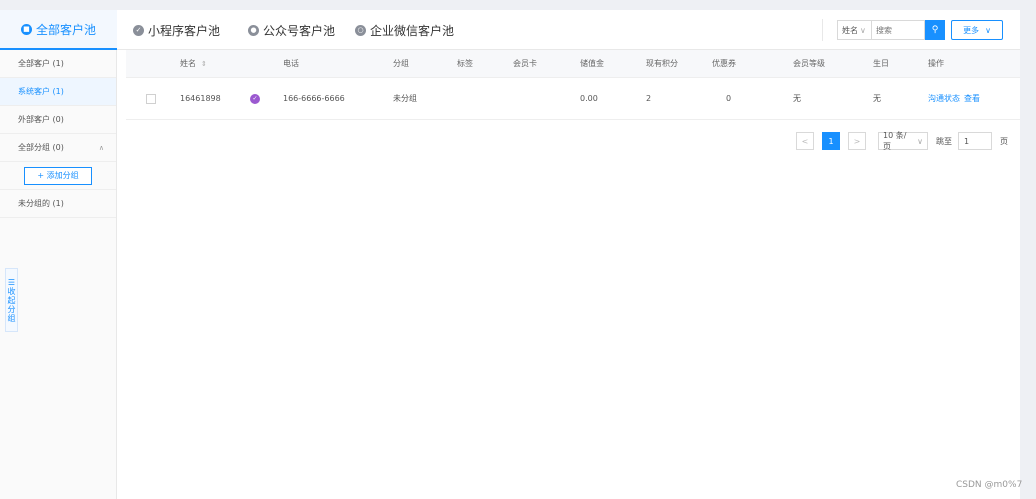 The width and height of the screenshot is (1036, 499). I want to click on search-field-select: 姓名 ∨, so click(854, 30).